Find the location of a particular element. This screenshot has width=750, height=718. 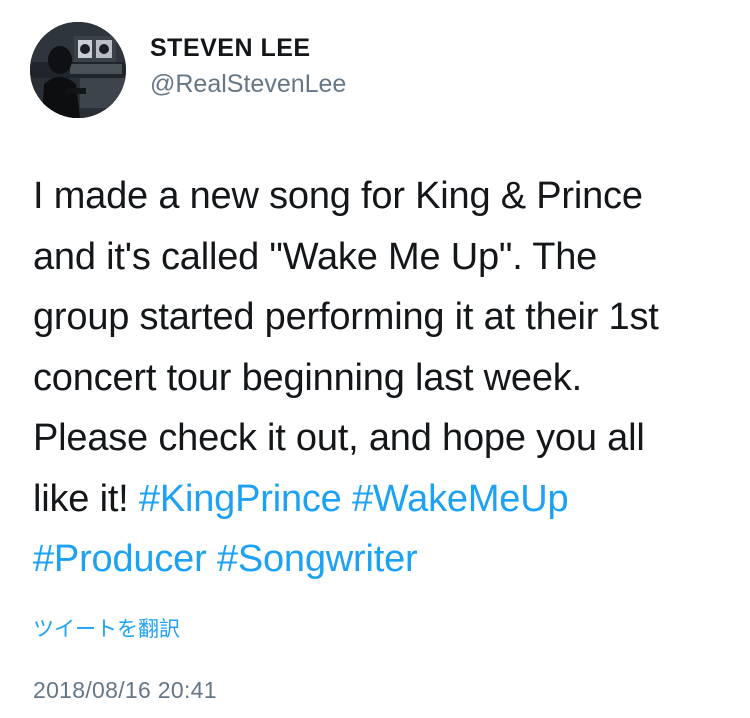

display-name: STEVEN LEE is located at coordinates (248, 48).